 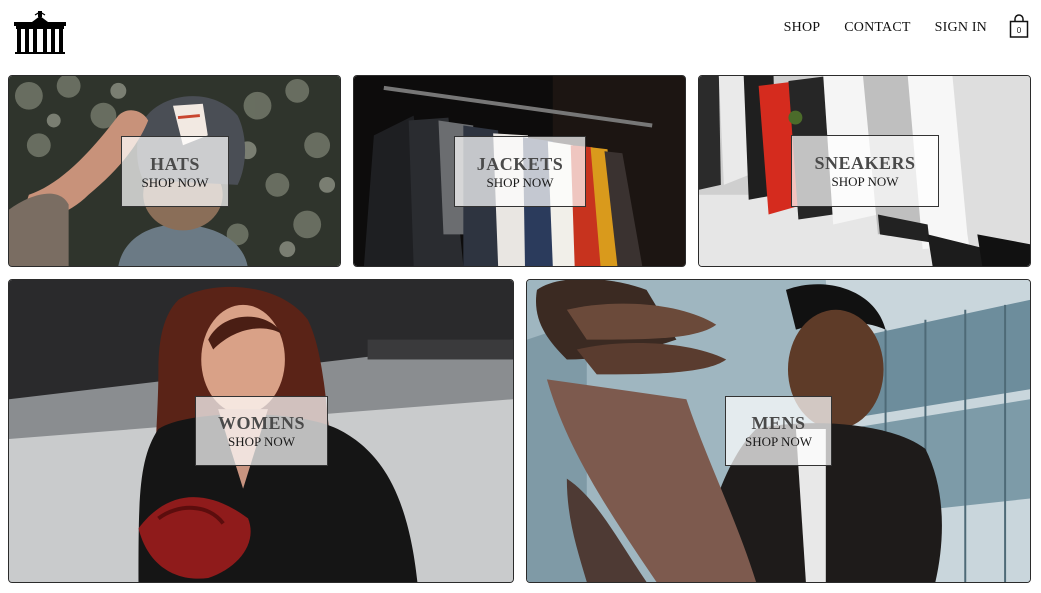 I want to click on sneakers-shop-now: SHOP NOW, so click(x=865, y=181).